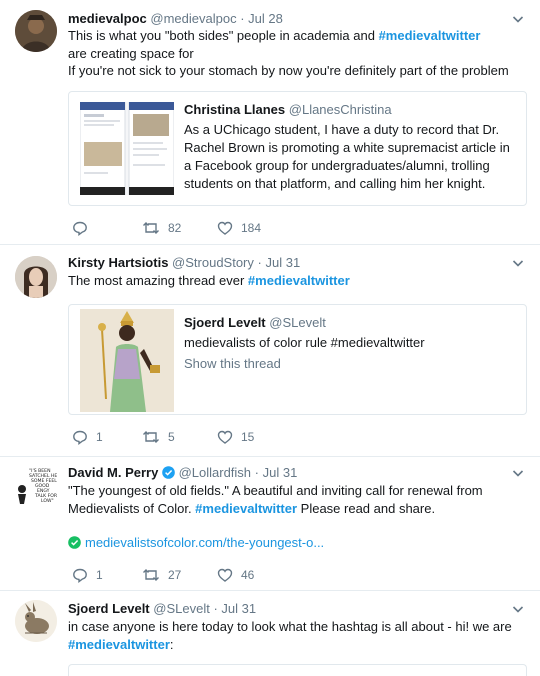 The height and width of the screenshot is (676, 540). I want to click on author-handle: @SLevelt, so click(181, 608).